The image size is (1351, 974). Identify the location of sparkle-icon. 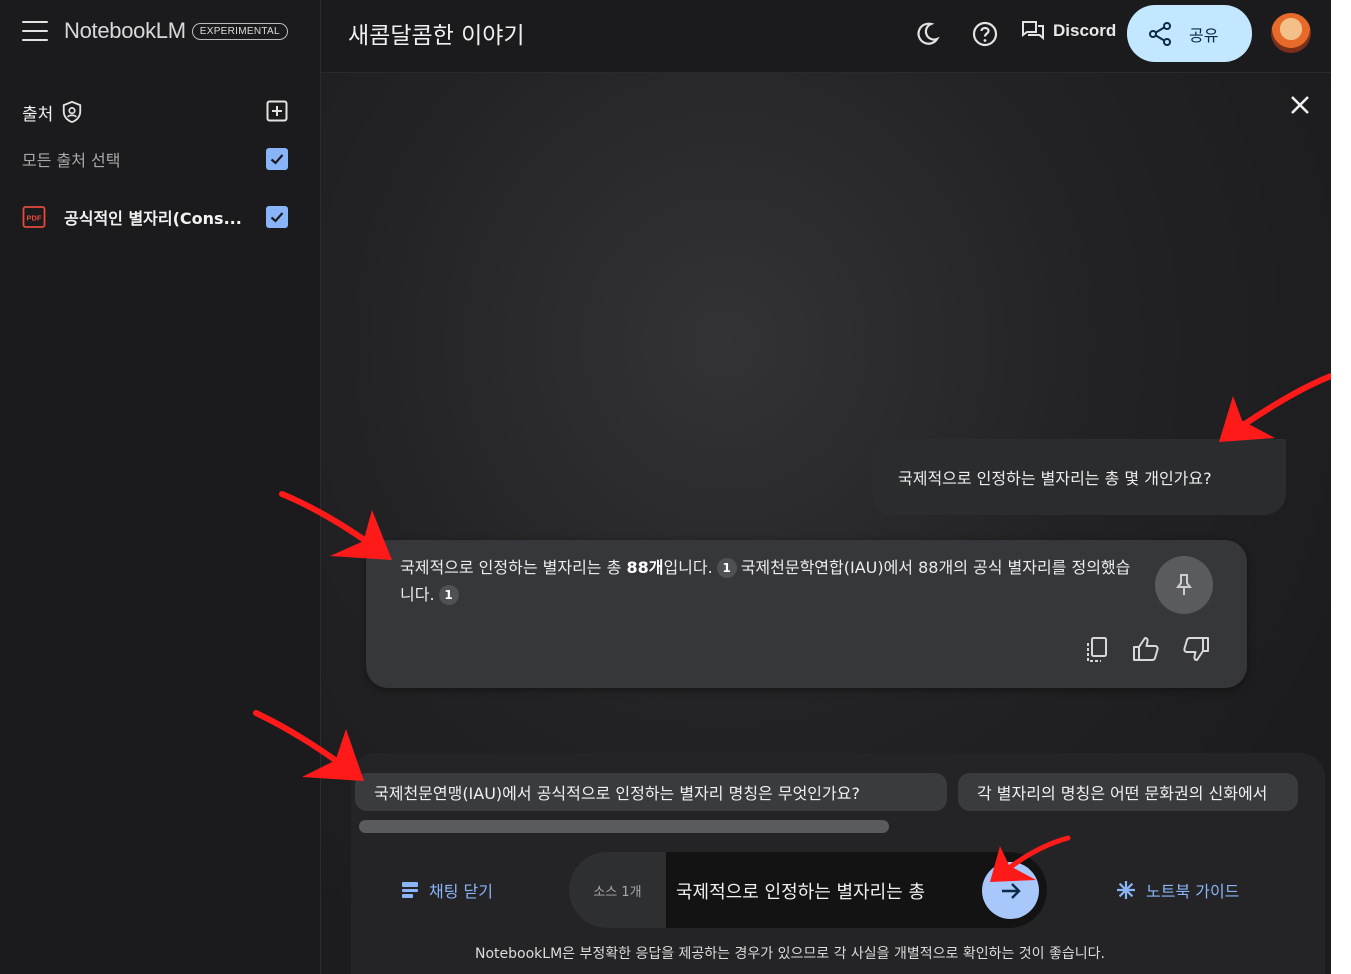
(1126, 890).